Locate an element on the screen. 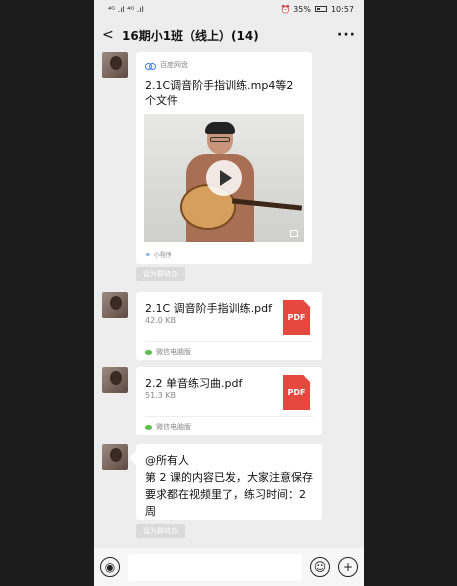  battery-icon is located at coordinates (320, 9).